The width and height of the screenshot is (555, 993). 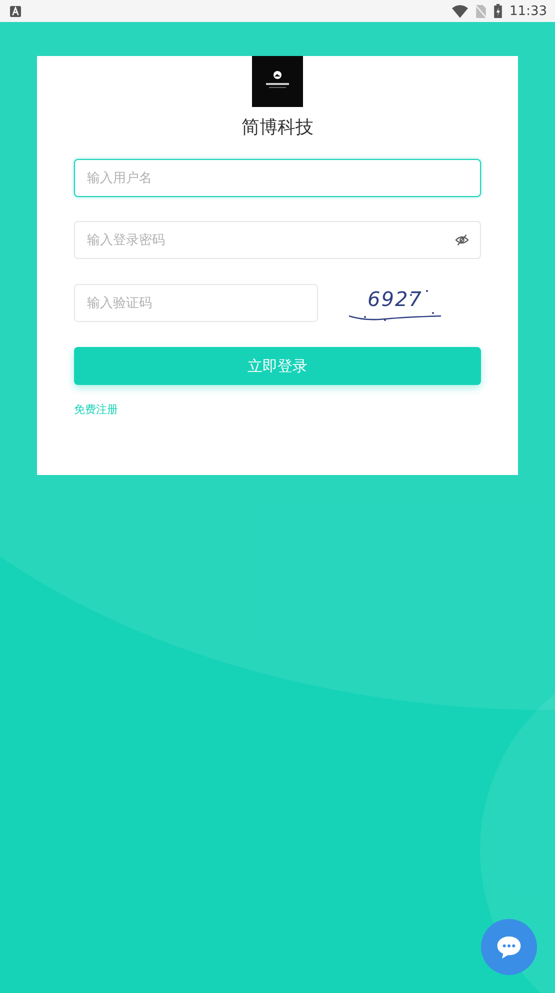 What do you see at coordinates (277, 178) in the screenshot?
I see `input-field: 输入用户名` at bounding box center [277, 178].